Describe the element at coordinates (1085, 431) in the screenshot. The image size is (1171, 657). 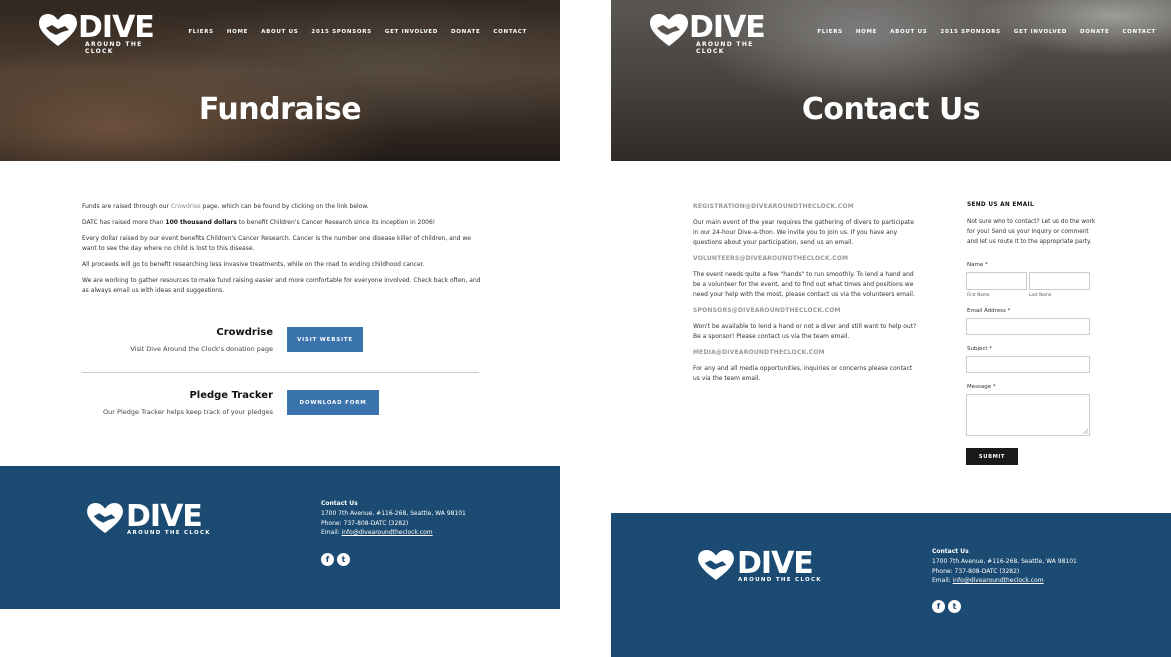
I see `resize-handle-icon` at that location.